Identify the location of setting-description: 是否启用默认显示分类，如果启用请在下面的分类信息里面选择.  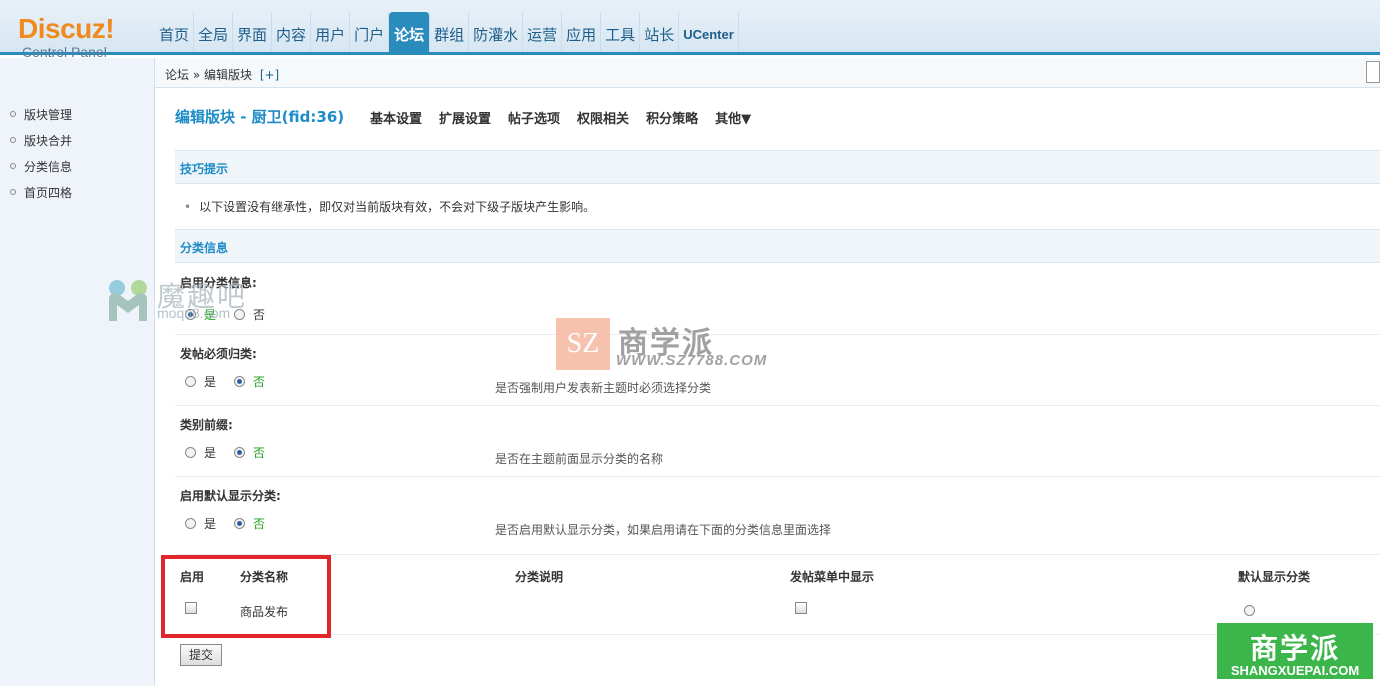
(663, 530).